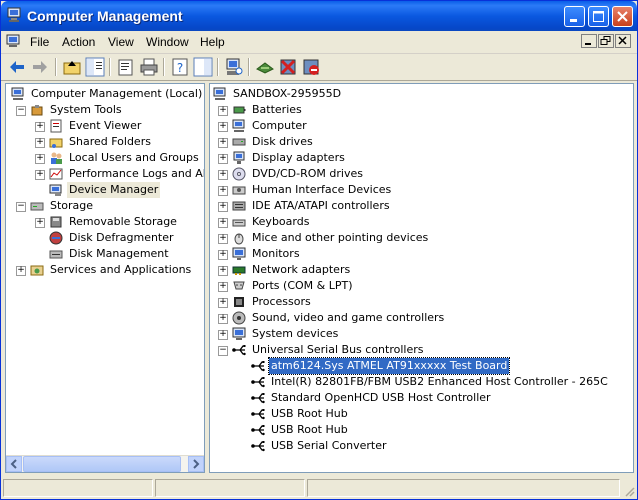 The width and height of the screenshot is (638, 500). What do you see at coordinates (311, 67) in the screenshot?
I see `disable-device-icon` at bounding box center [311, 67].